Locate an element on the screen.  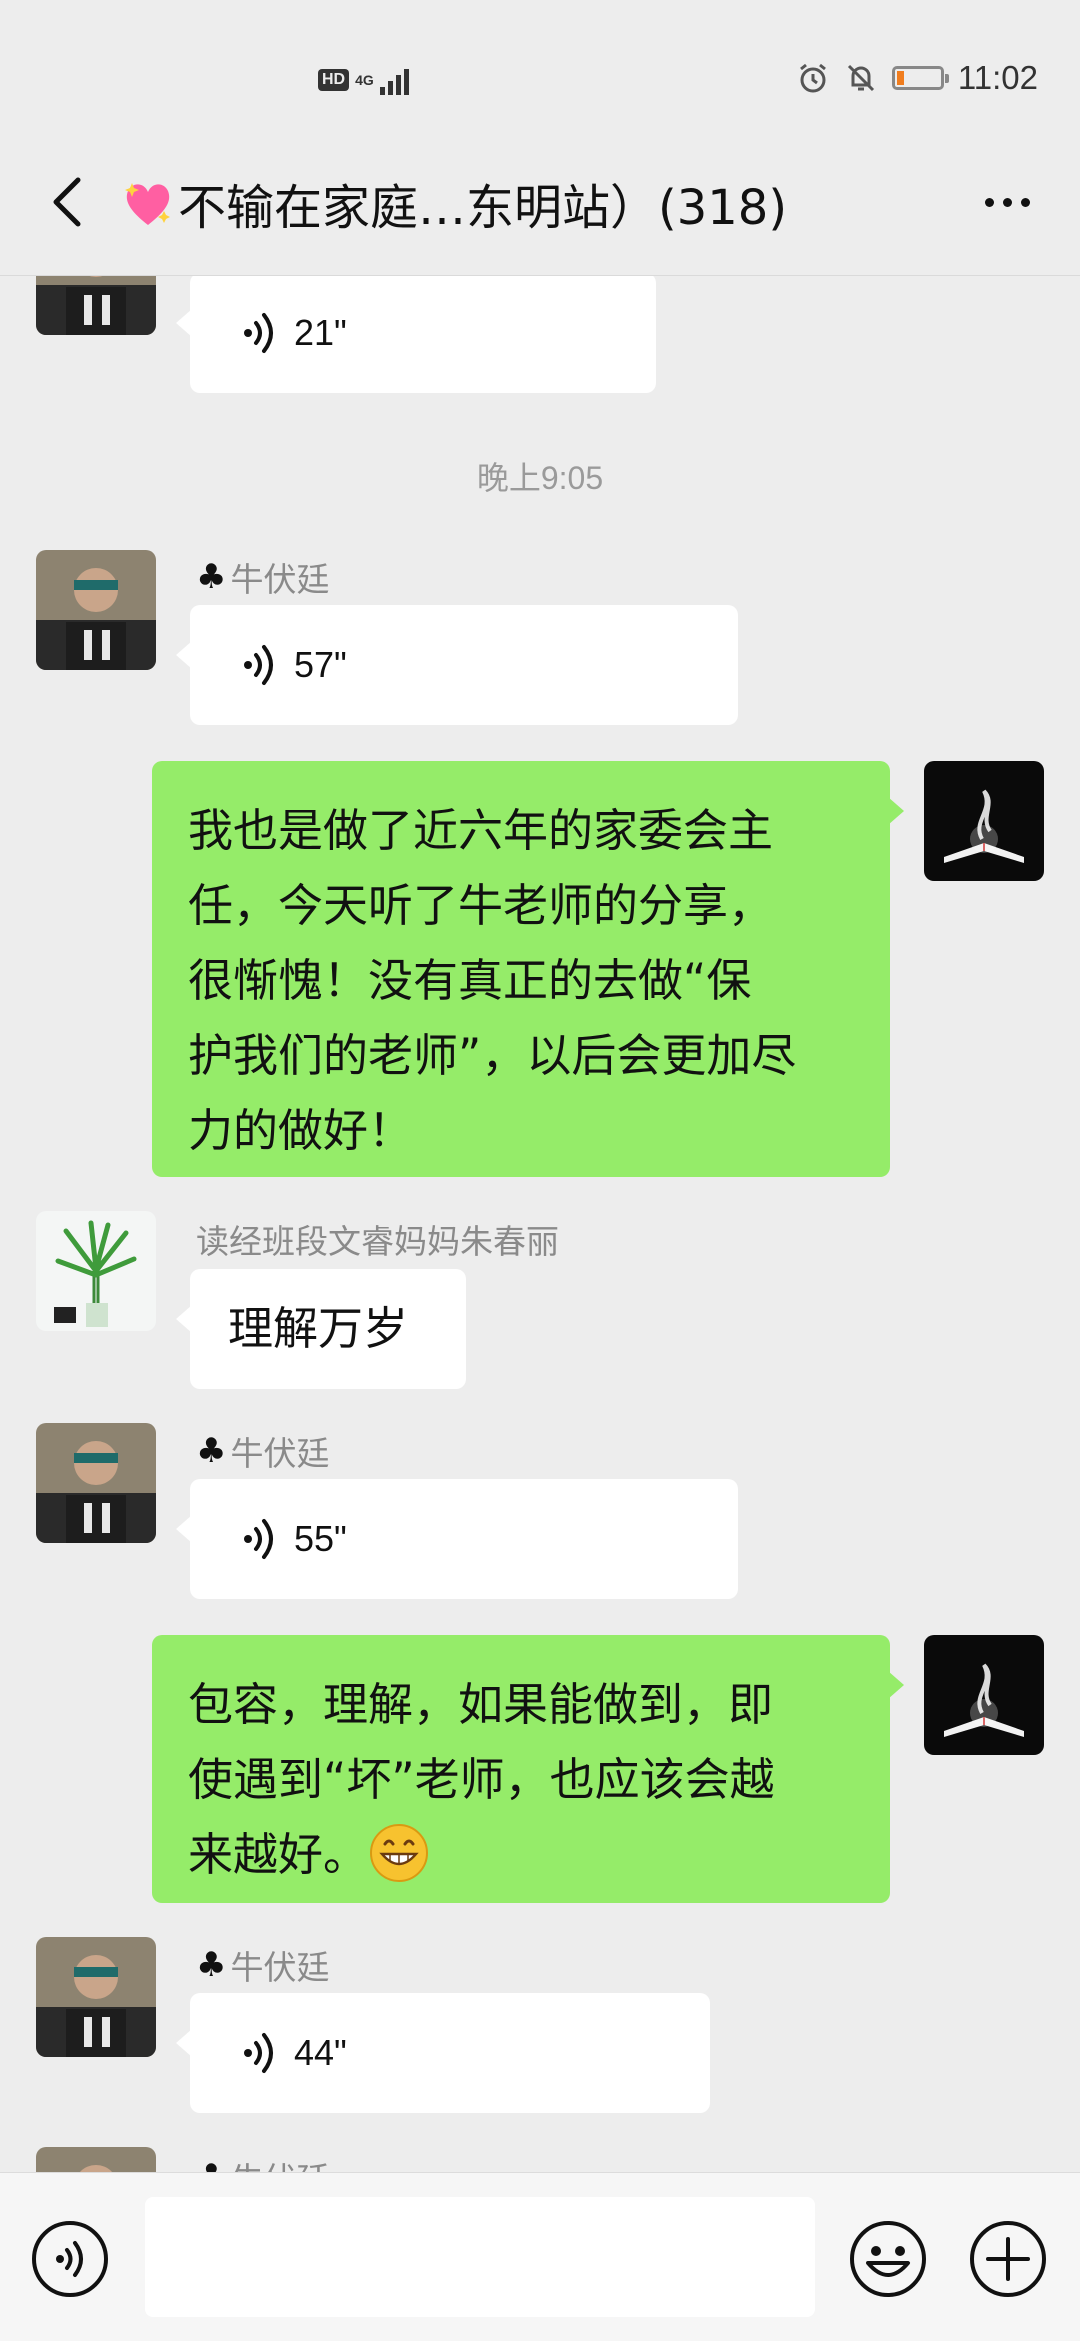
voice-message: 57" is located at coordinates (457, 665).